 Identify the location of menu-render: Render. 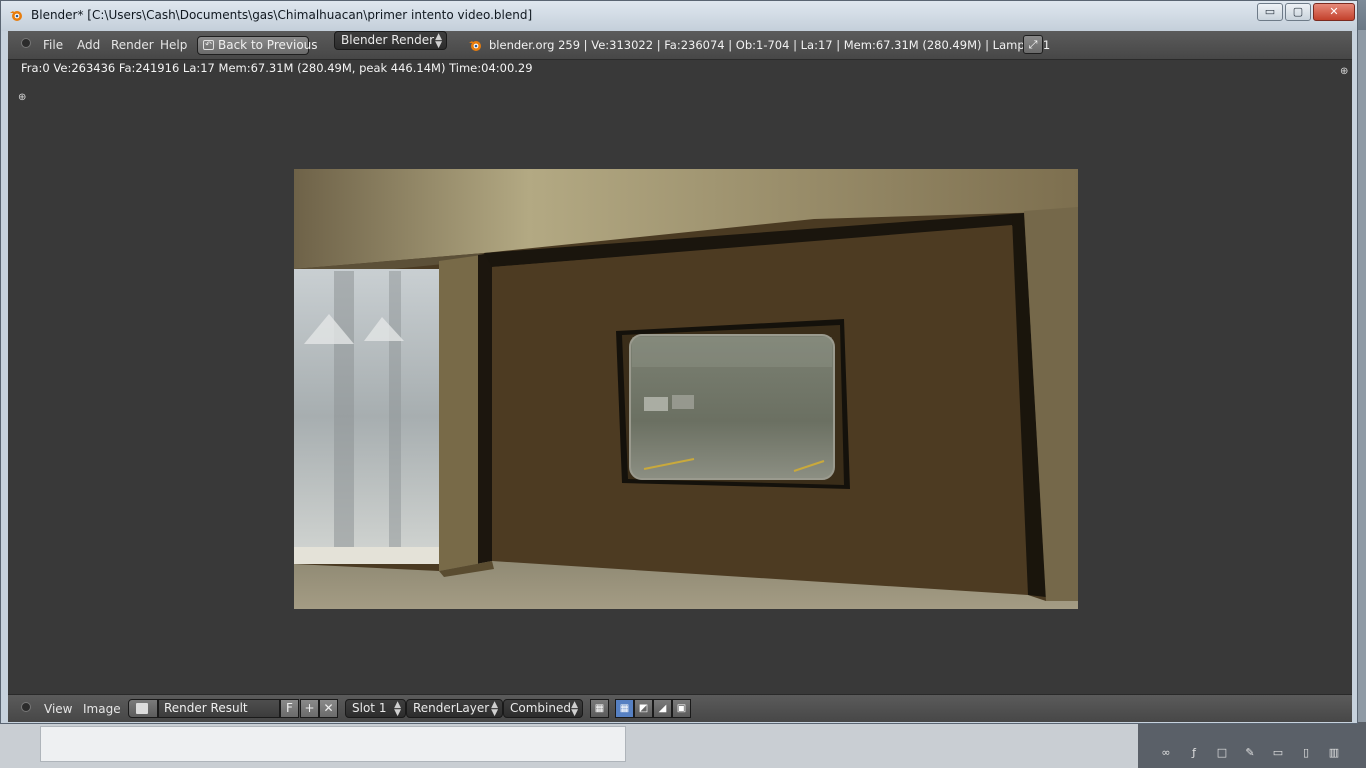
(132, 45).